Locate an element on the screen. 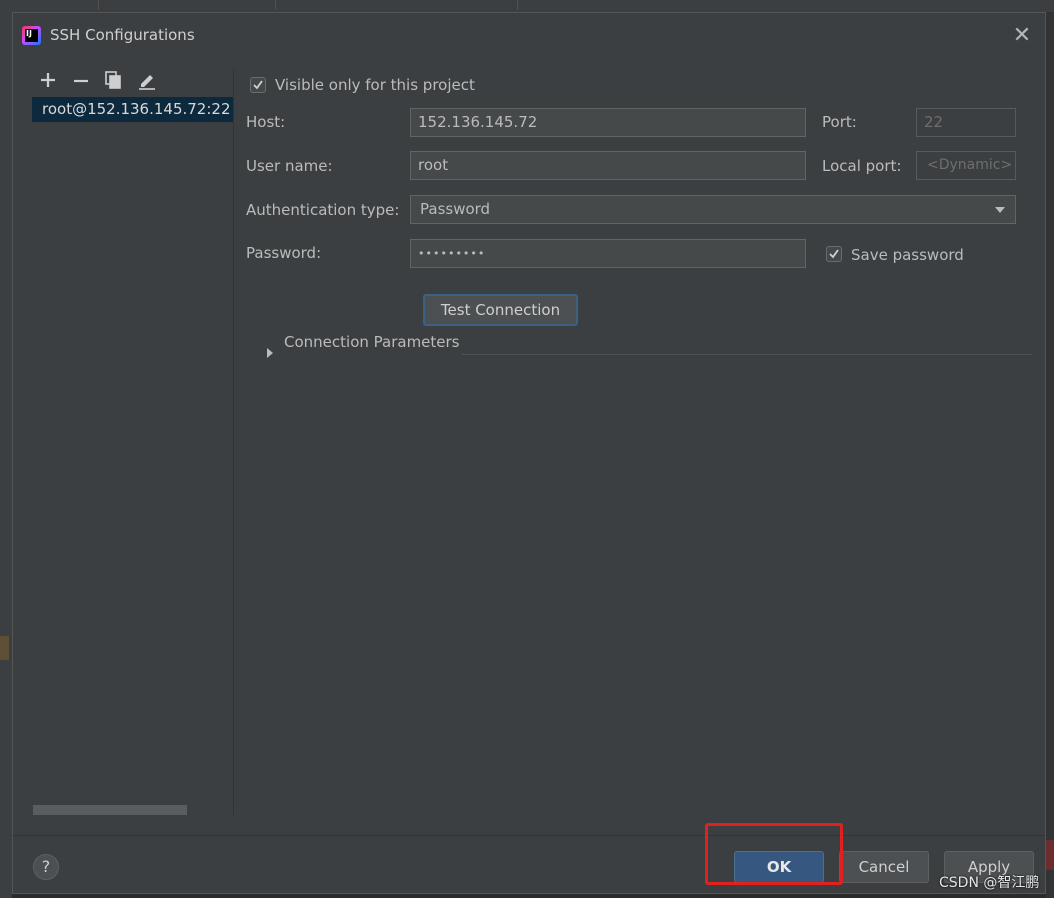  expand-triangle-icon is located at coordinates (270, 353).